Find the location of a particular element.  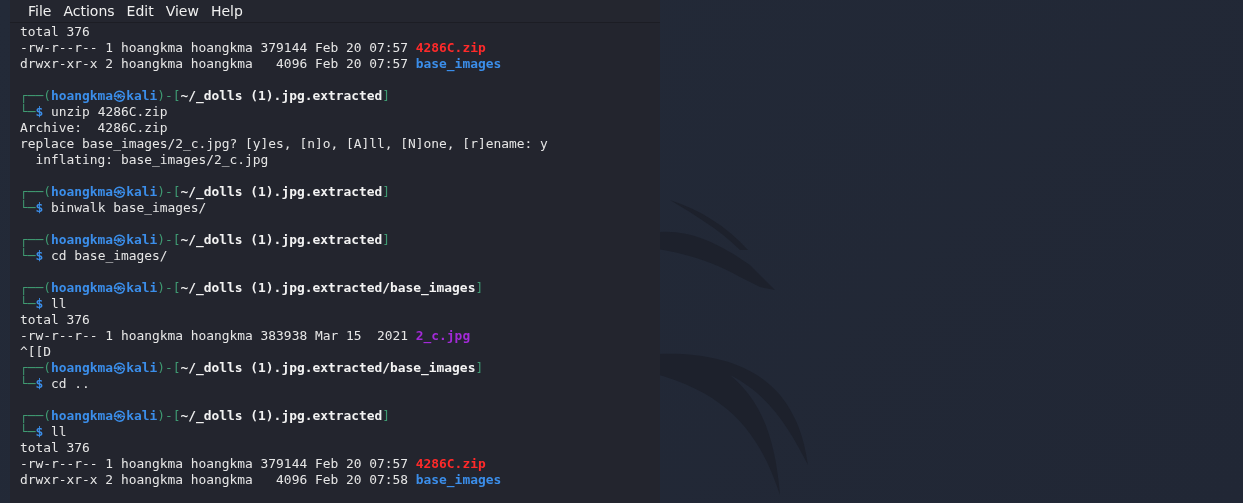

file-name: 2_c.jpg is located at coordinates (443, 335).